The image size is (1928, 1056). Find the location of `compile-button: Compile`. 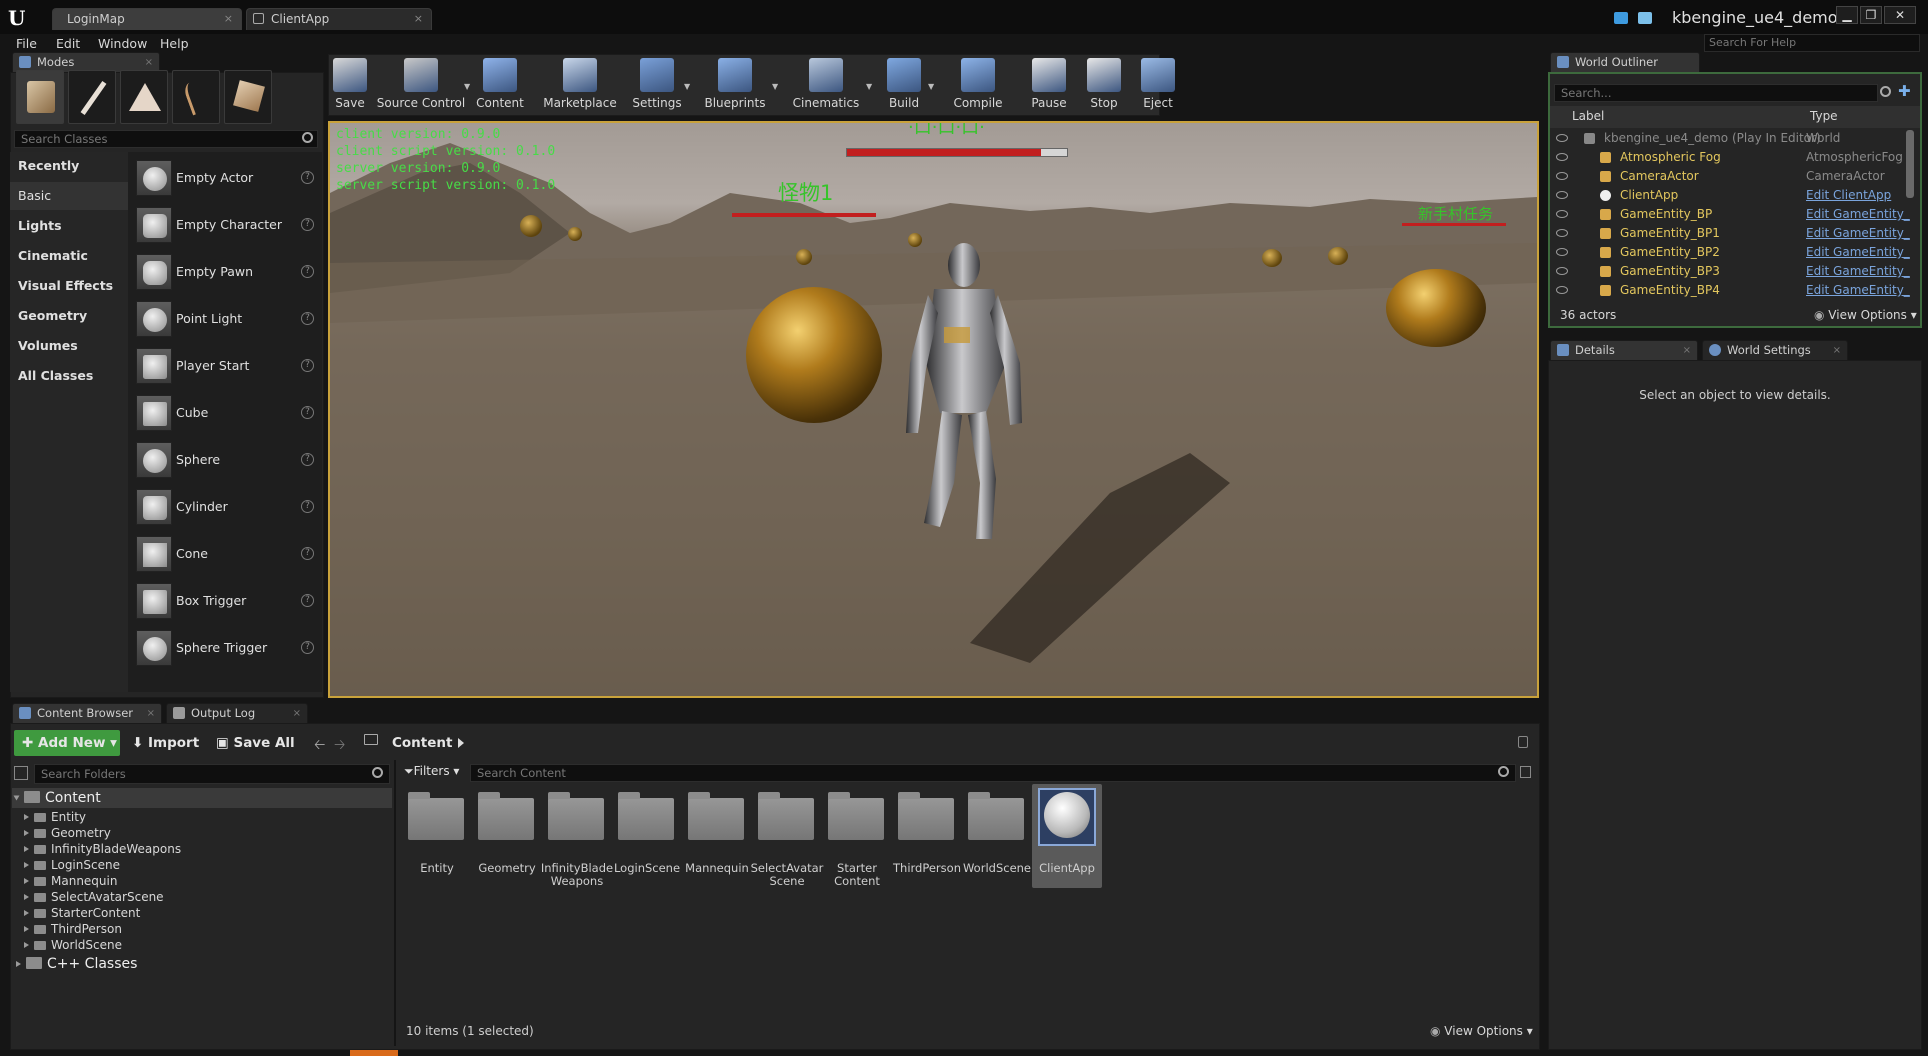

compile-button: Compile is located at coordinates (978, 85).